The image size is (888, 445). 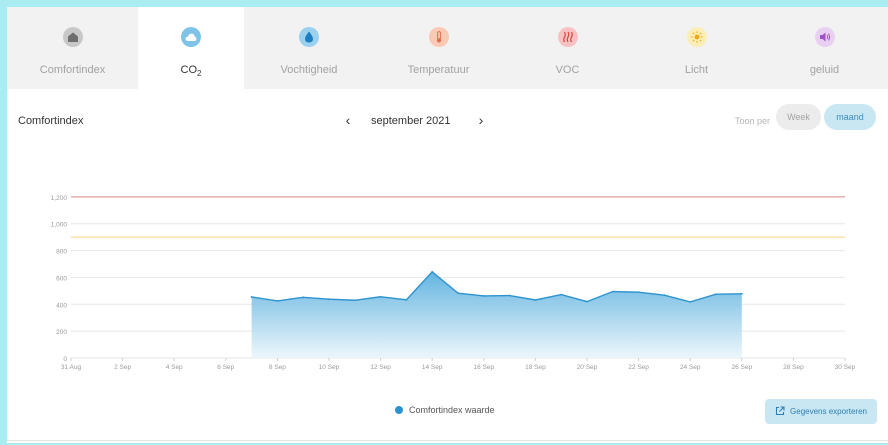 I want to click on export-icon, so click(x=780, y=412).